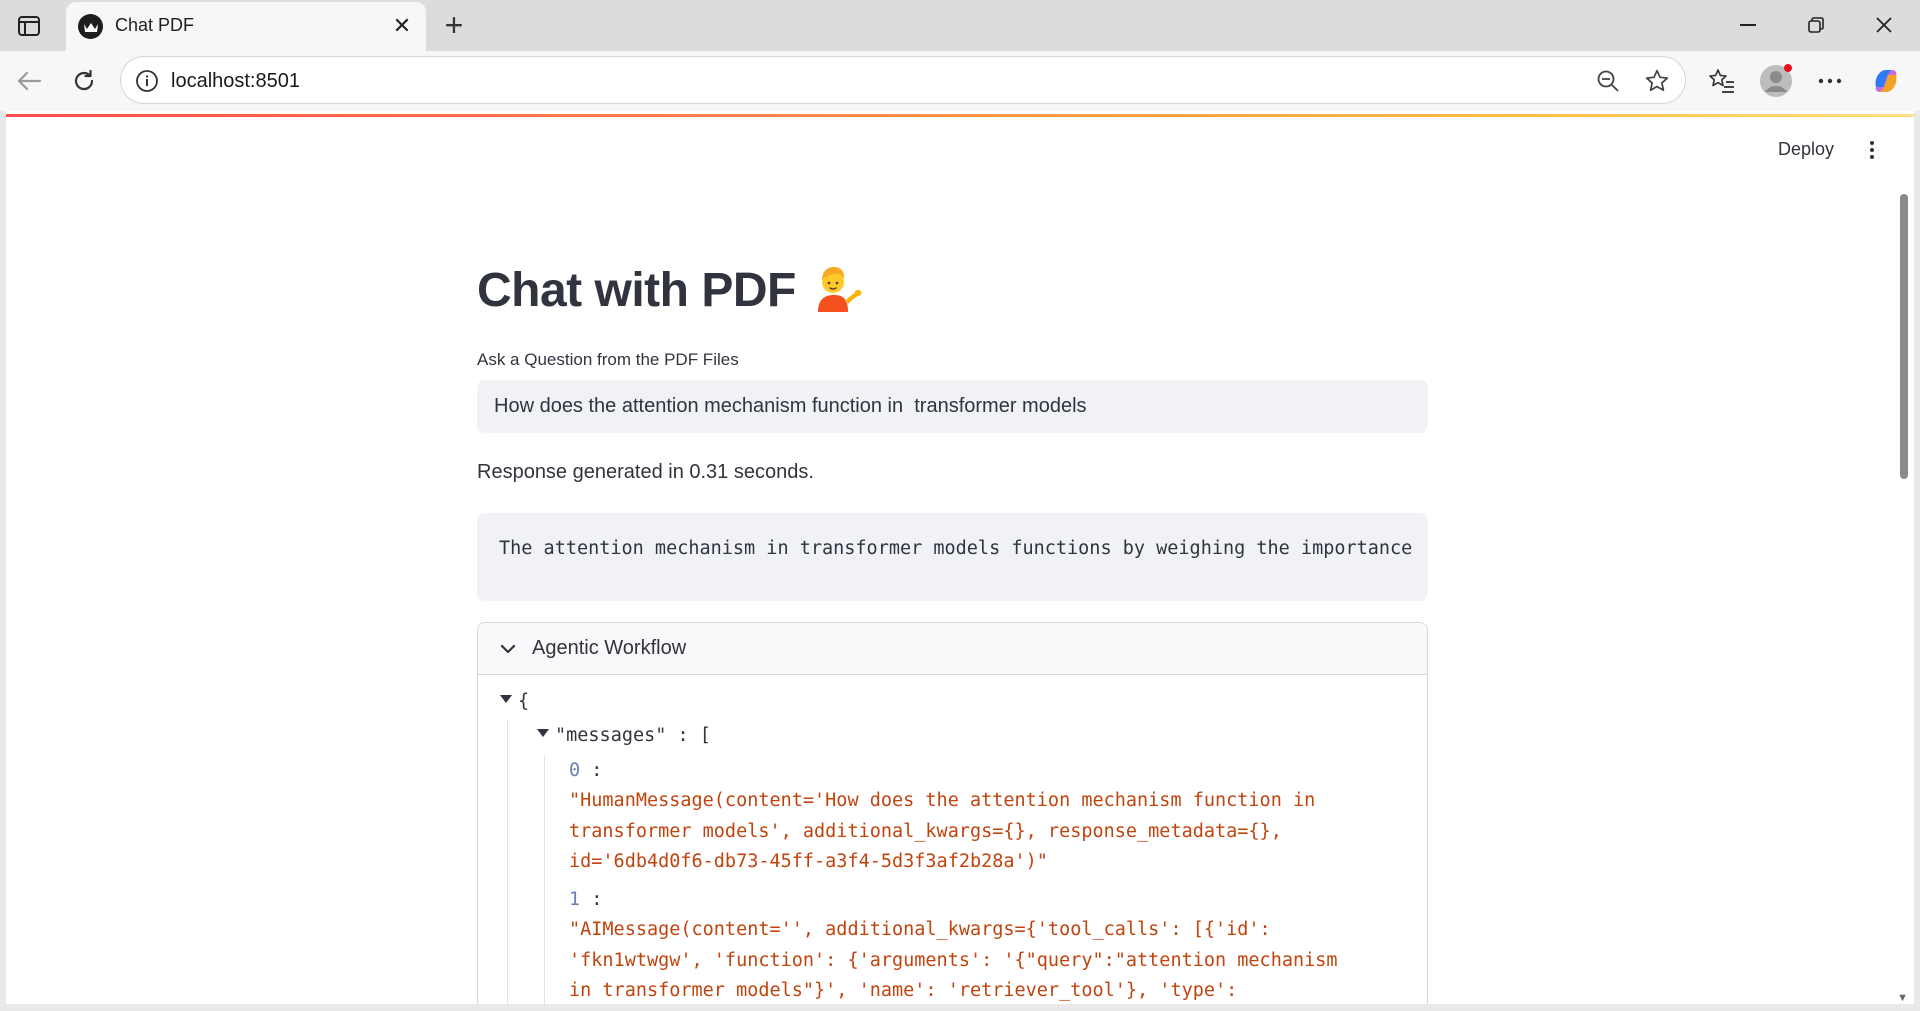 This screenshot has width=1920, height=1011. I want to click on minimize-icon, so click(1748, 25).